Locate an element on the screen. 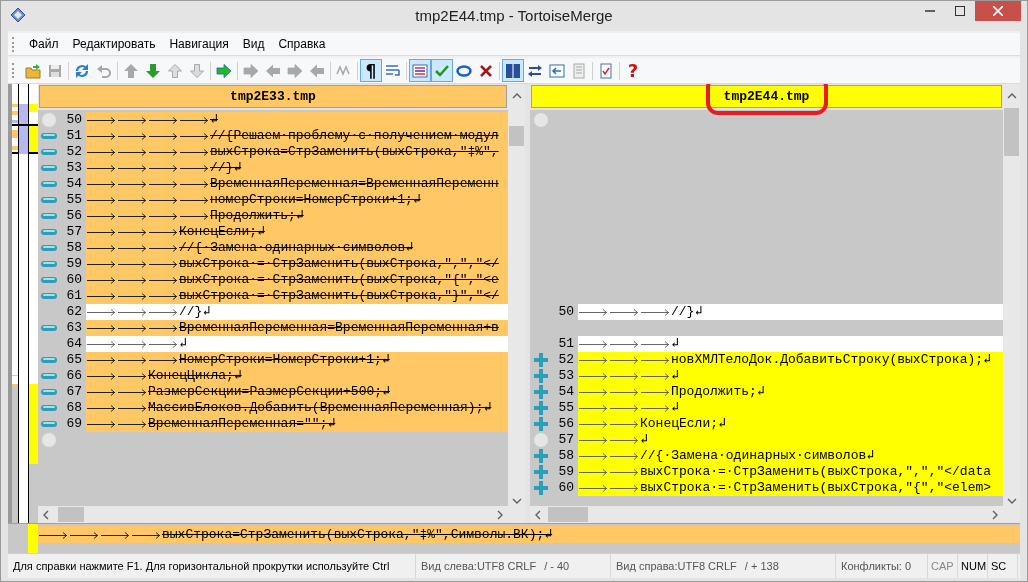 This screenshot has height=582, width=1028. line-number: 63 is located at coordinates (74, 328).